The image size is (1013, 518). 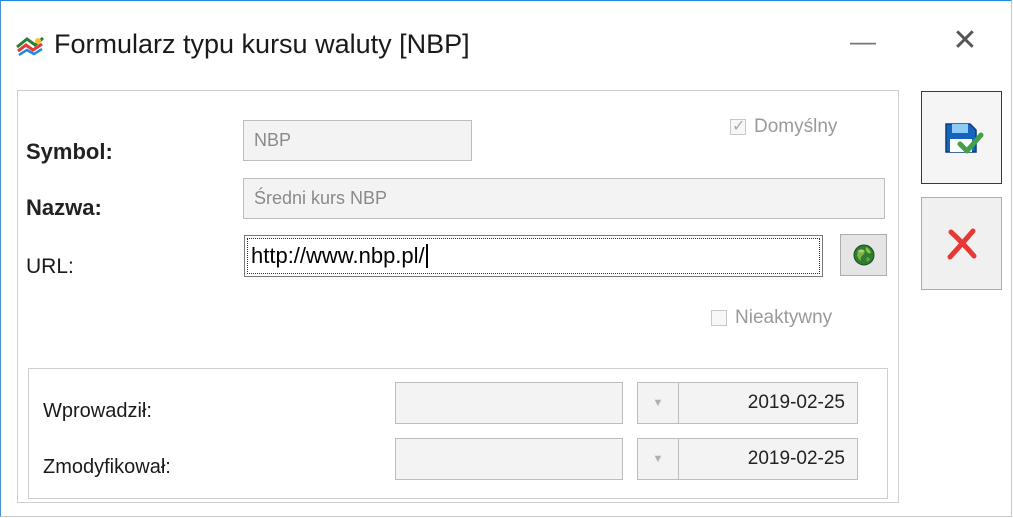 I want to click on created-by-field, so click(x=509, y=403).